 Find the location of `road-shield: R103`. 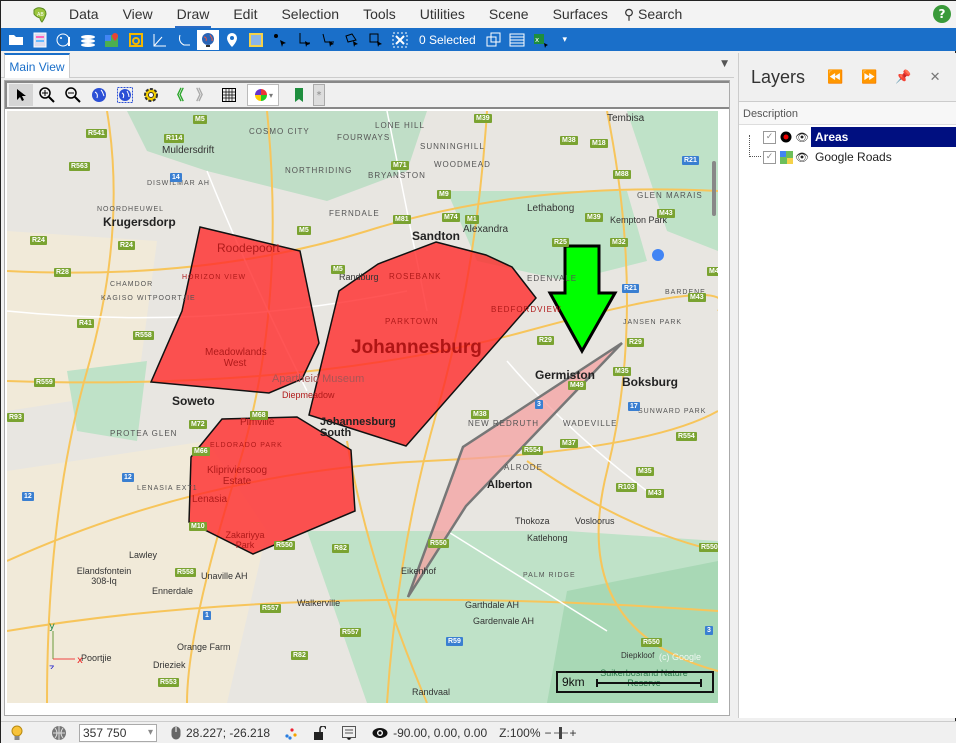

road-shield: R103 is located at coordinates (626, 487).